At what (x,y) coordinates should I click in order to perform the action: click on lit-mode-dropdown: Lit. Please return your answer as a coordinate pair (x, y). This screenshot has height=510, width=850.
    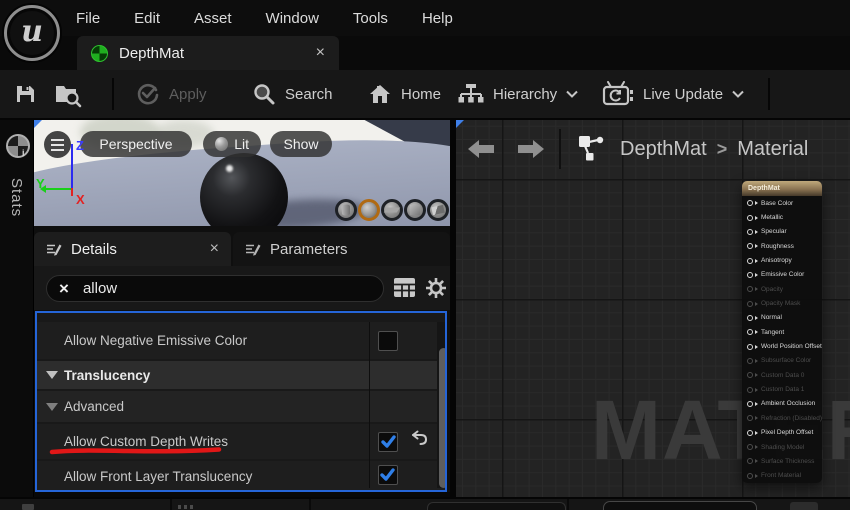
    Looking at the image, I should click on (232, 144).